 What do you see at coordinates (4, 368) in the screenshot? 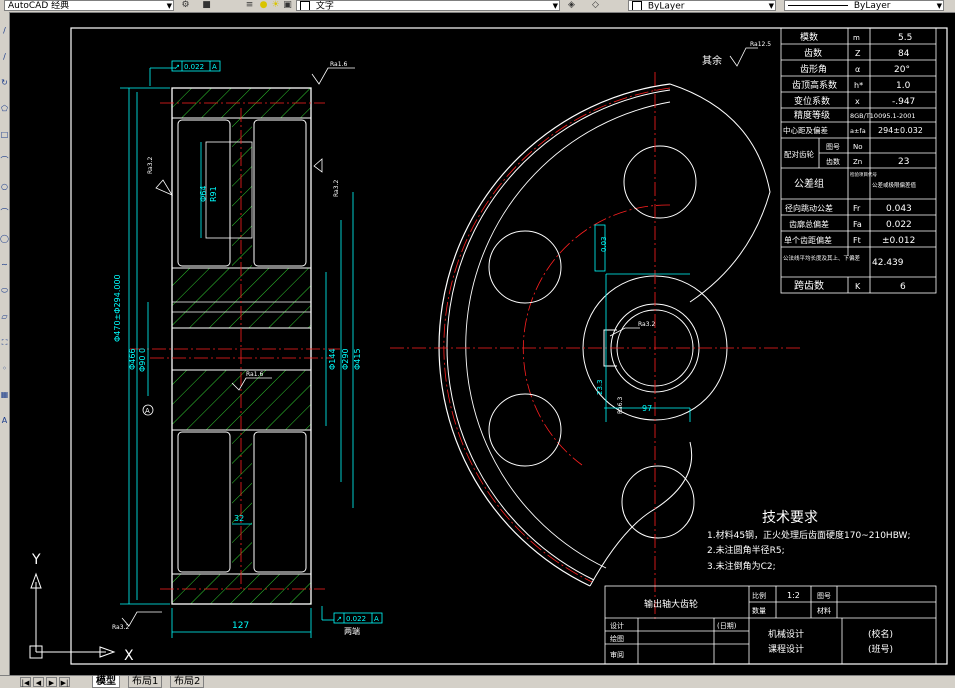
I see `point-icon: ◦` at bounding box center [4, 368].